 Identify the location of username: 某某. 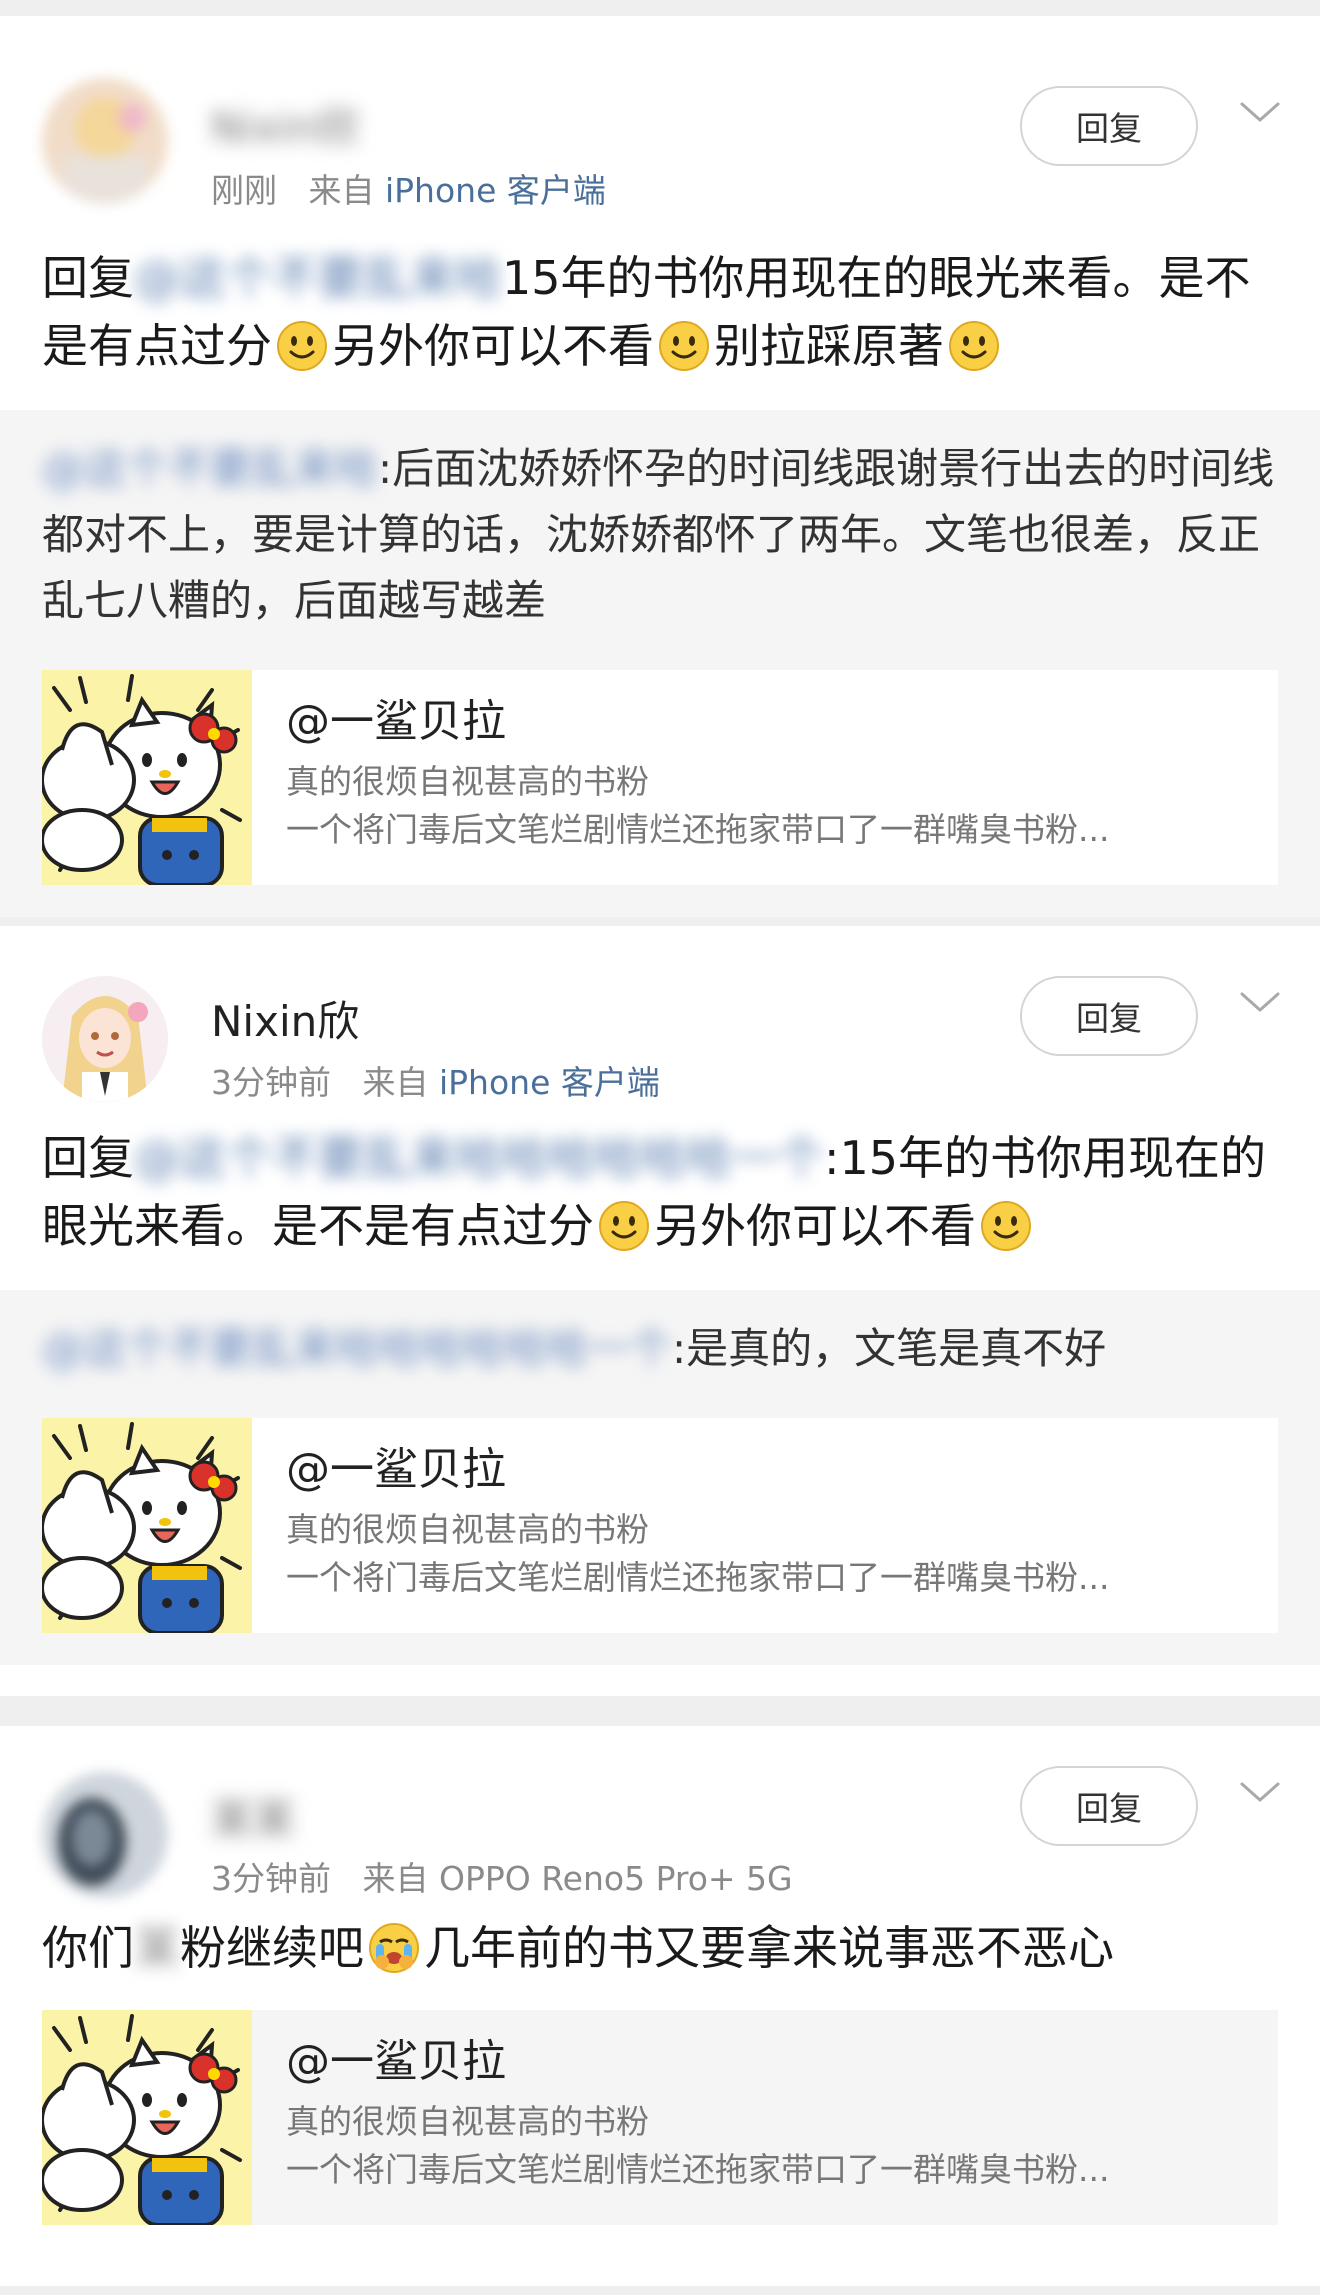
(253, 1816).